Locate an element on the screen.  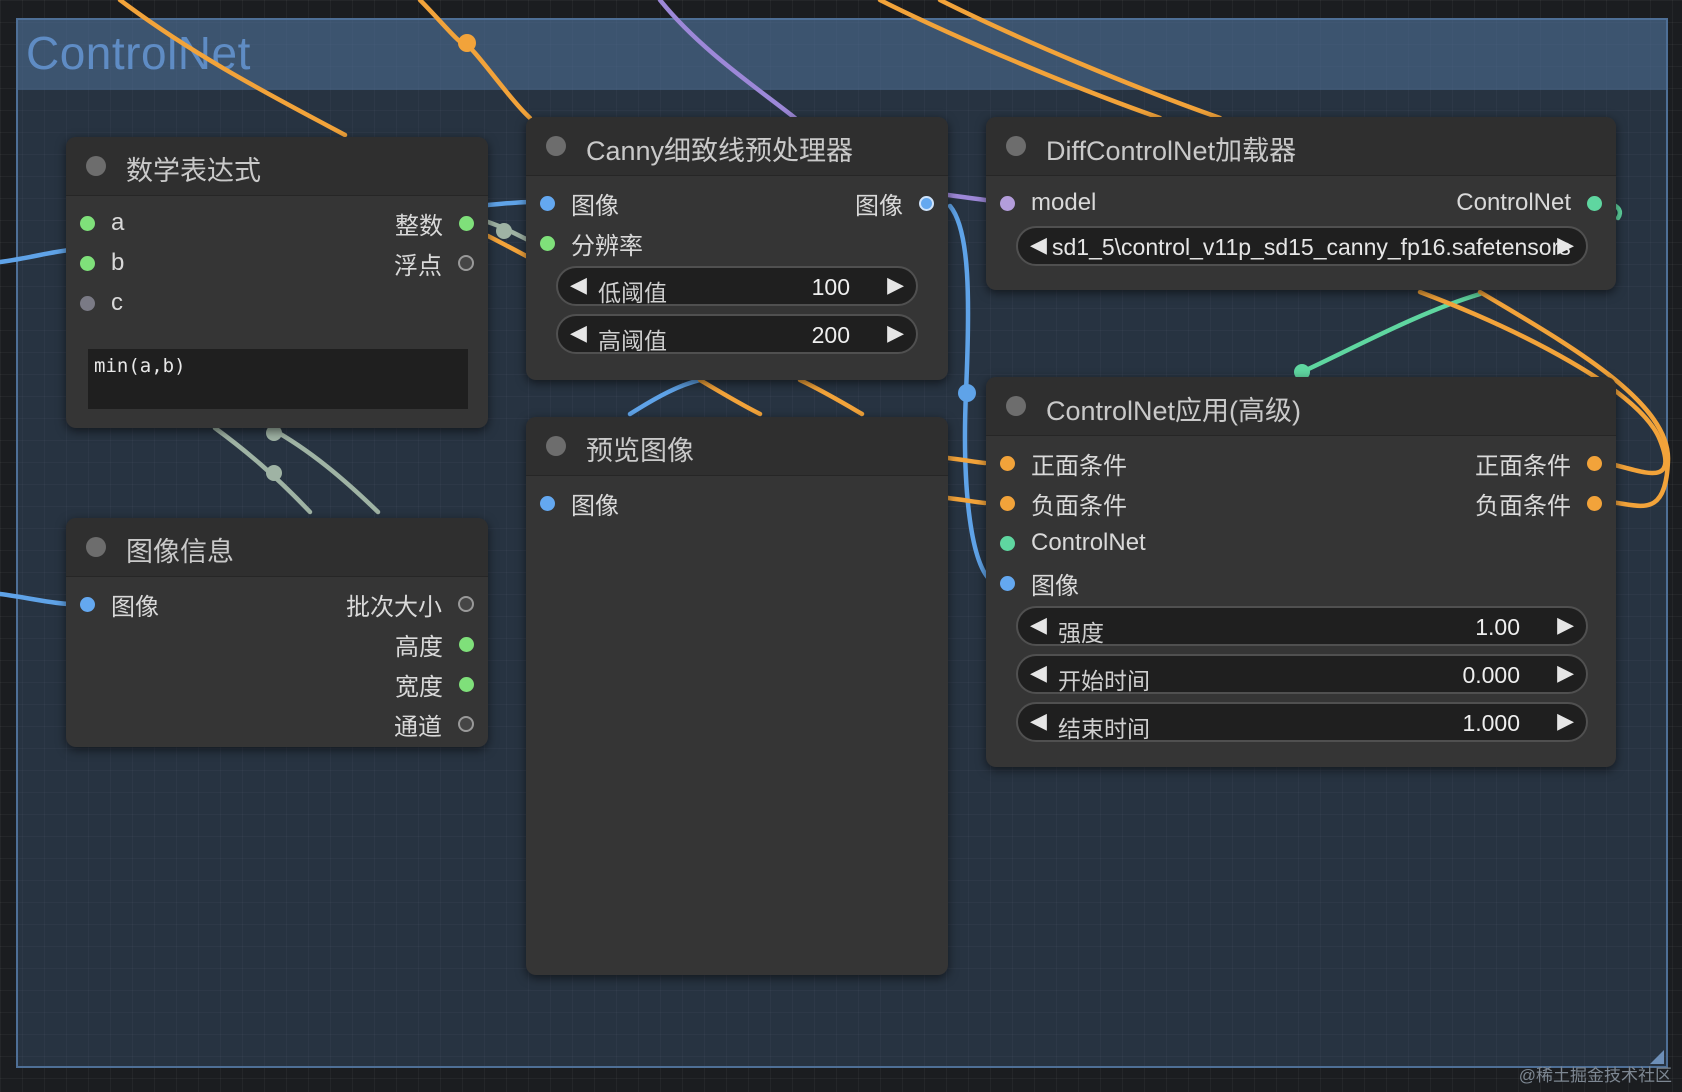
output-slot-width: 宽度 is located at coordinates (434, 684).